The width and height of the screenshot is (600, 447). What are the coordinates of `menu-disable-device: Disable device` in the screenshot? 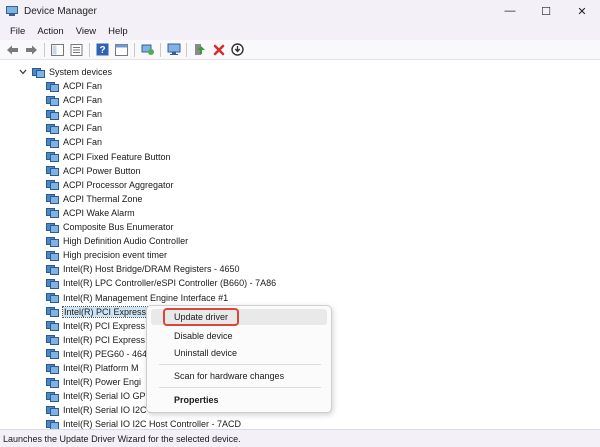 It's located at (239, 336).